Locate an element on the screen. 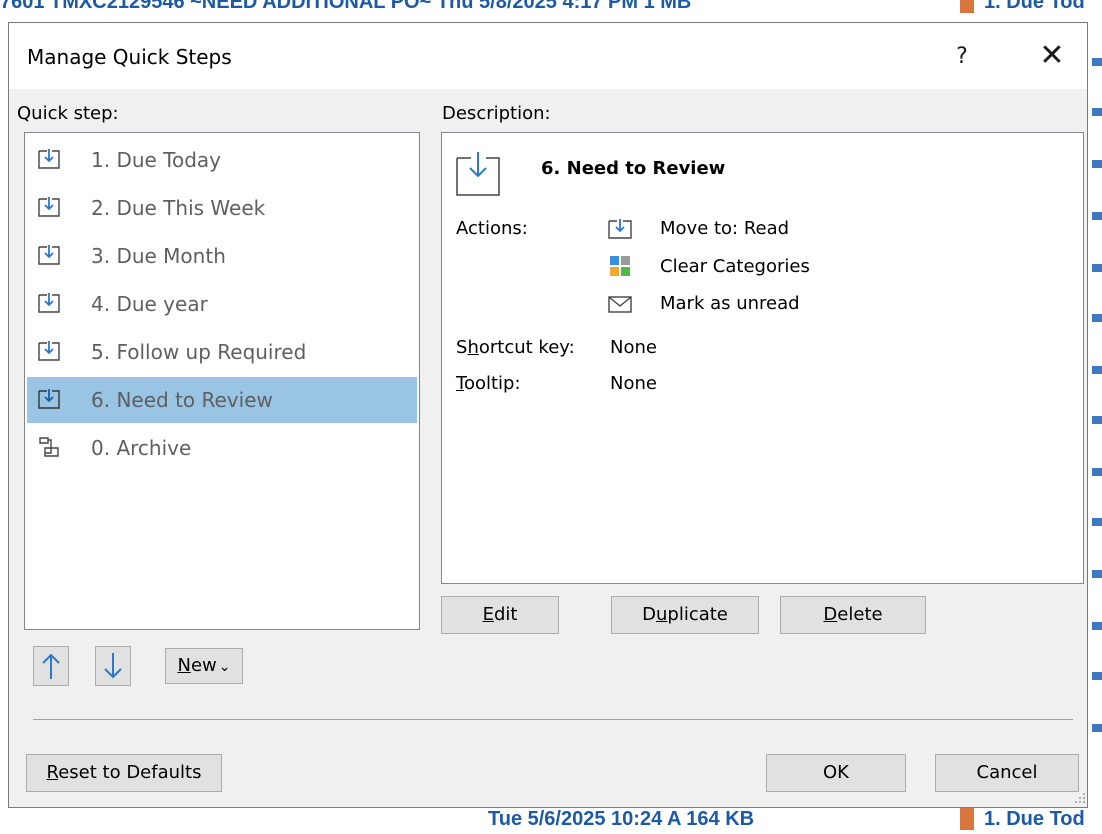 The image size is (1102, 834). resize-grip-icon is located at coordinates (1080, 798).